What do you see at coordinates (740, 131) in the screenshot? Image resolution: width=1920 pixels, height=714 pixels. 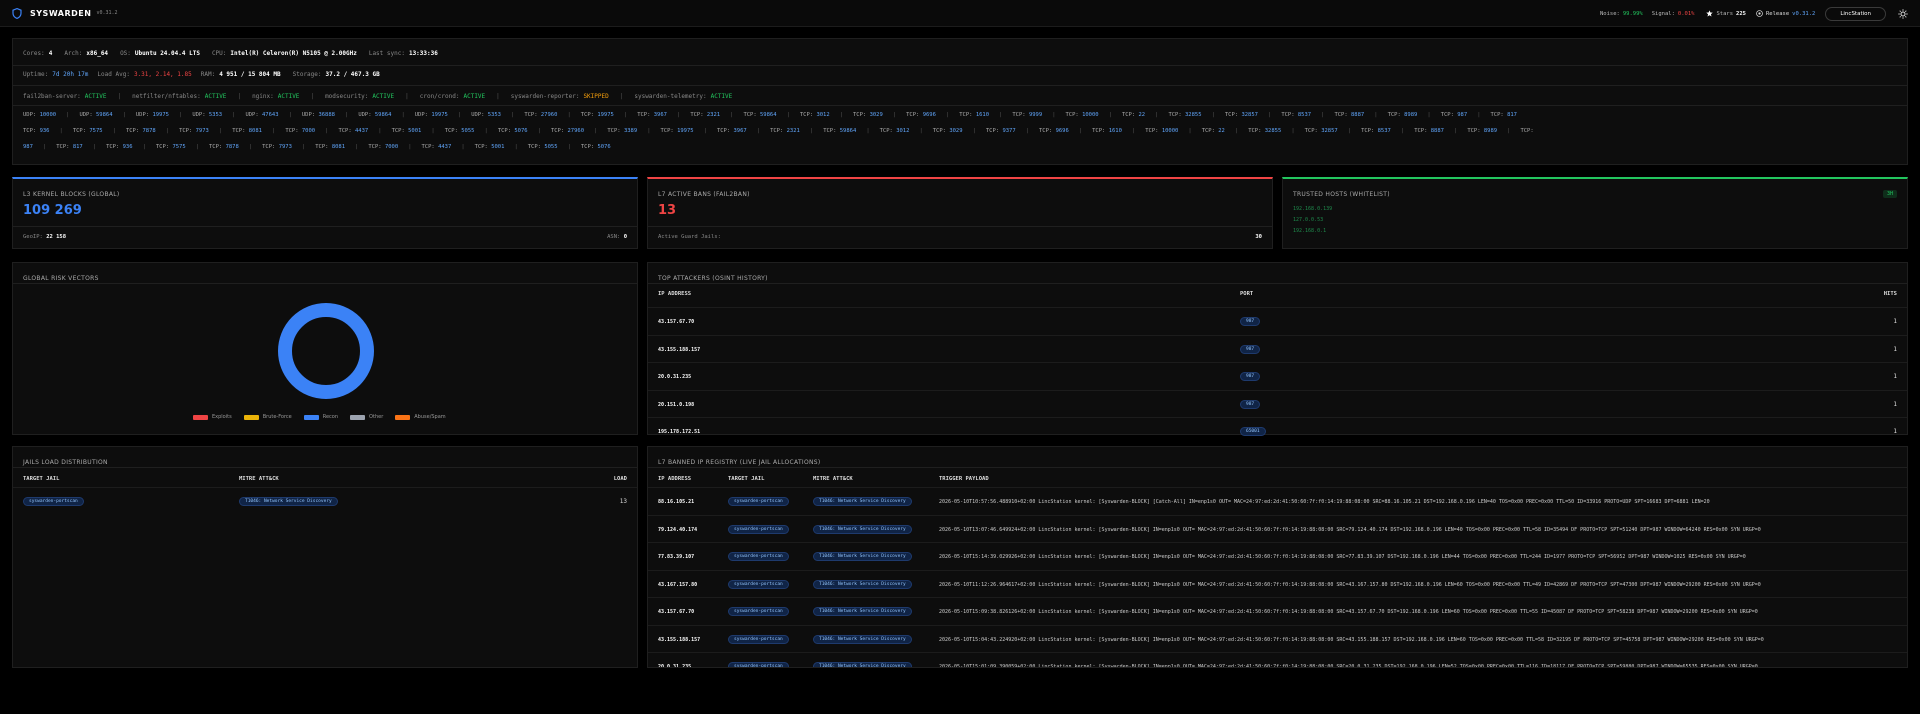 I see `port-number: 3967` at bounding box center [740, 131].